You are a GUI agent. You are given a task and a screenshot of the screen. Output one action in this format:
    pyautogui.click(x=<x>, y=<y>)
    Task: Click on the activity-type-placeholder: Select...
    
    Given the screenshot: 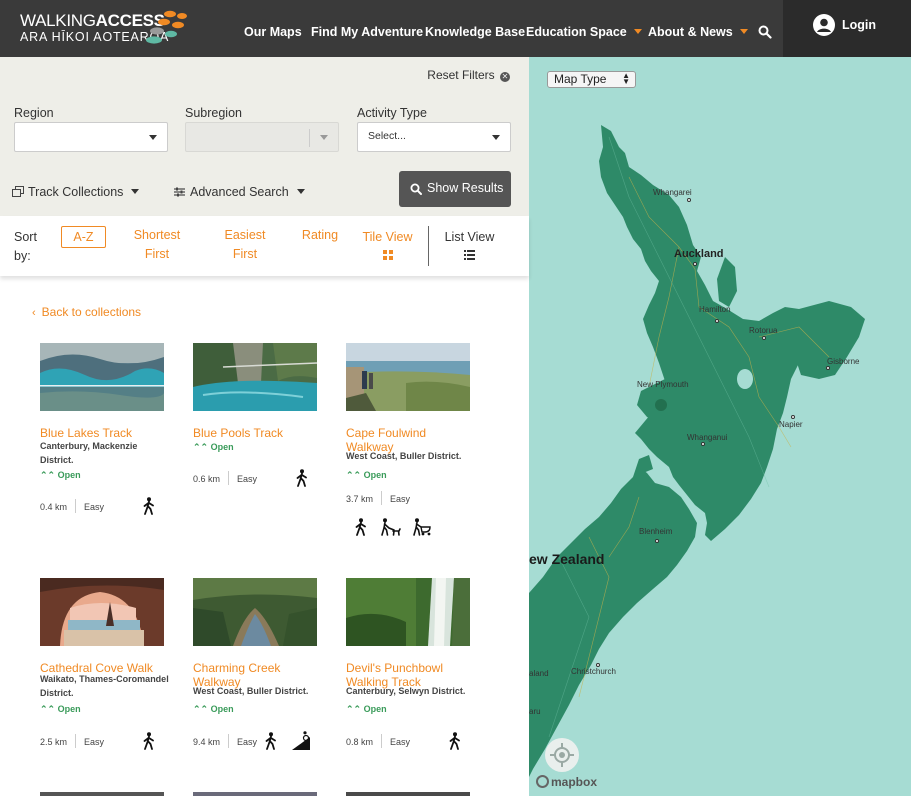 What is the action you would take?
    pyautogui.click(x=387, y=136)
    